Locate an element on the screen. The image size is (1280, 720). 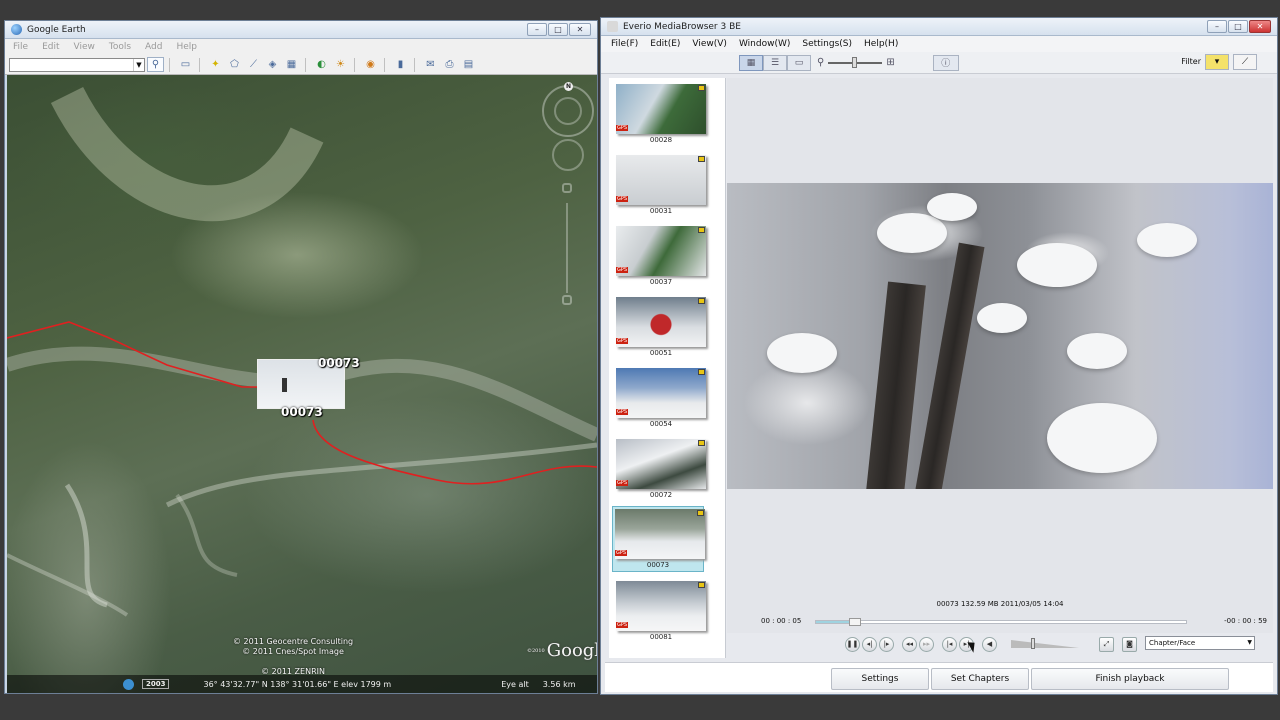
frame-back-icon: ◂| is located at coordinates (869, 644).